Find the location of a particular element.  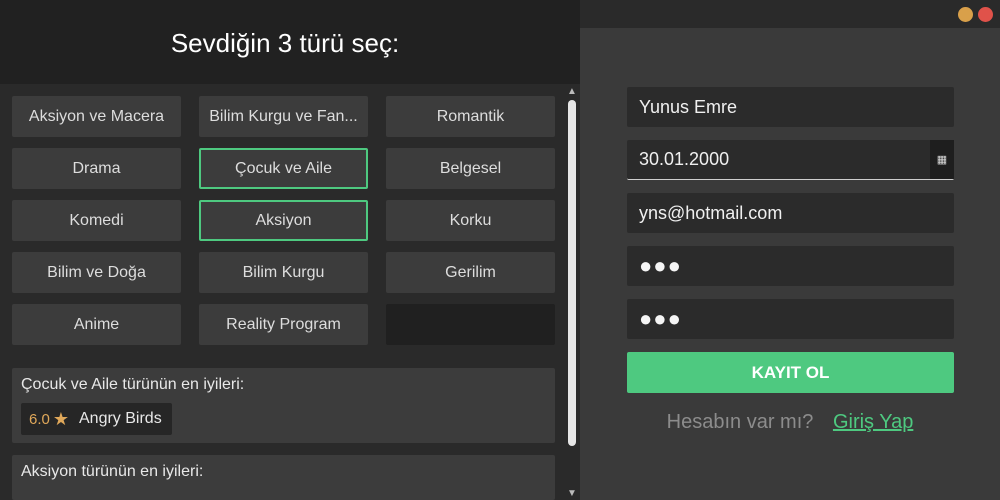

password-field: ●●● is located at coordinates (790, 266).